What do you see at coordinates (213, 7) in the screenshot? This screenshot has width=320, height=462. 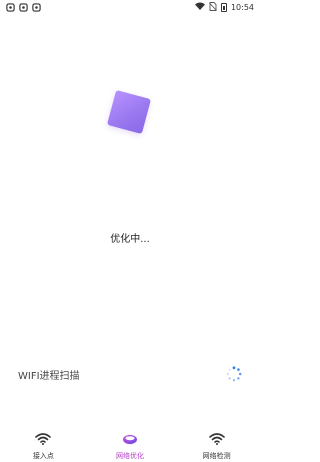 I see `no-sim-icon` at bounding box center [213, 7].